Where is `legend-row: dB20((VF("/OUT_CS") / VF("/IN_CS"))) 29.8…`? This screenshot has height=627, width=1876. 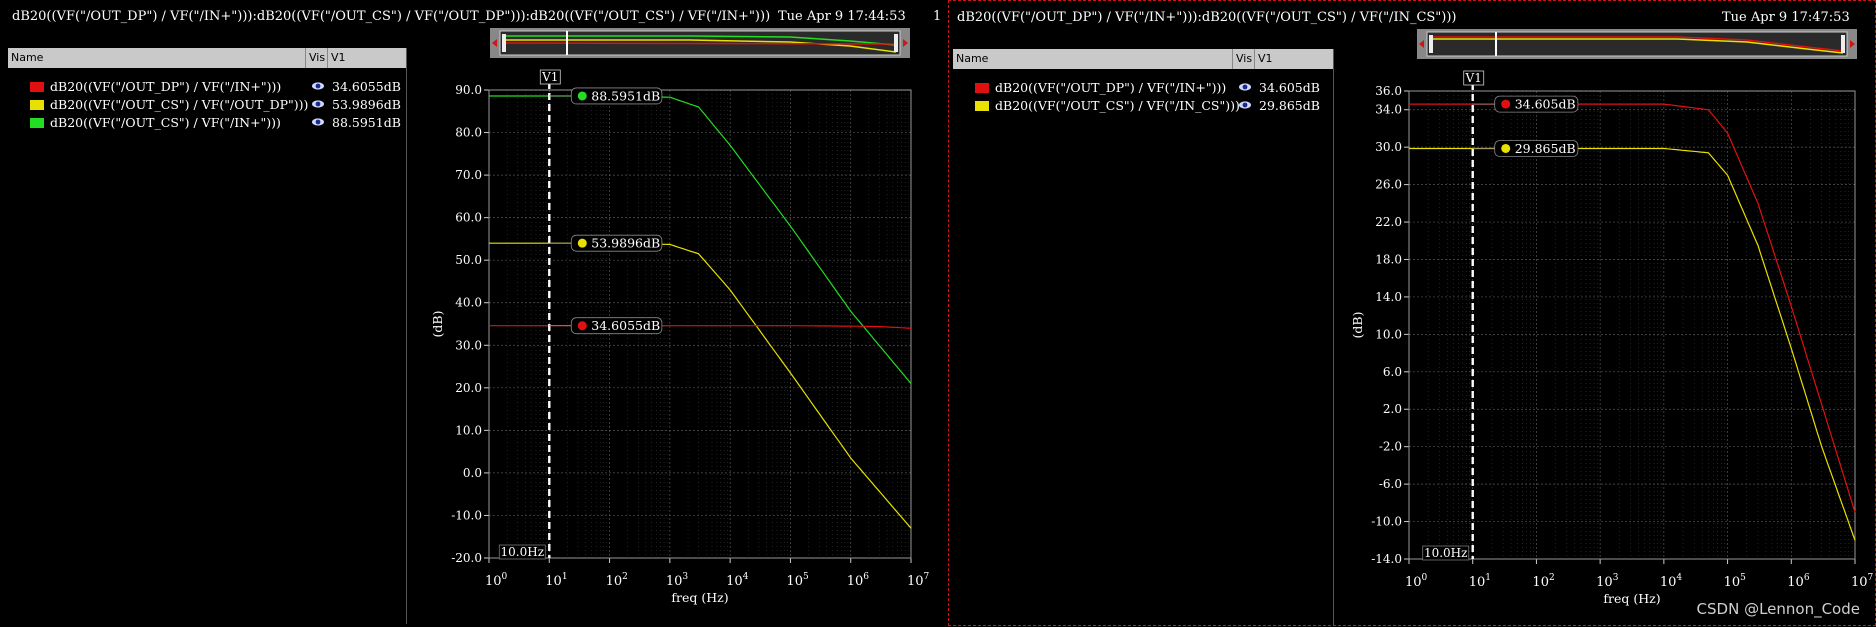 legend-row: dB20((VF("/OUT_CS") / VF("/IN_CS"))) 29.8… is located at coordinates (1143, 106).